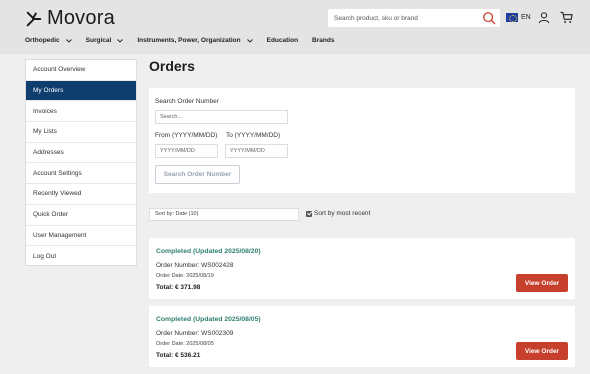 The image size is (590, 374). Describe the element at coordinates (526, 17) in the screenshot. I see `language-code: EN` at that location.